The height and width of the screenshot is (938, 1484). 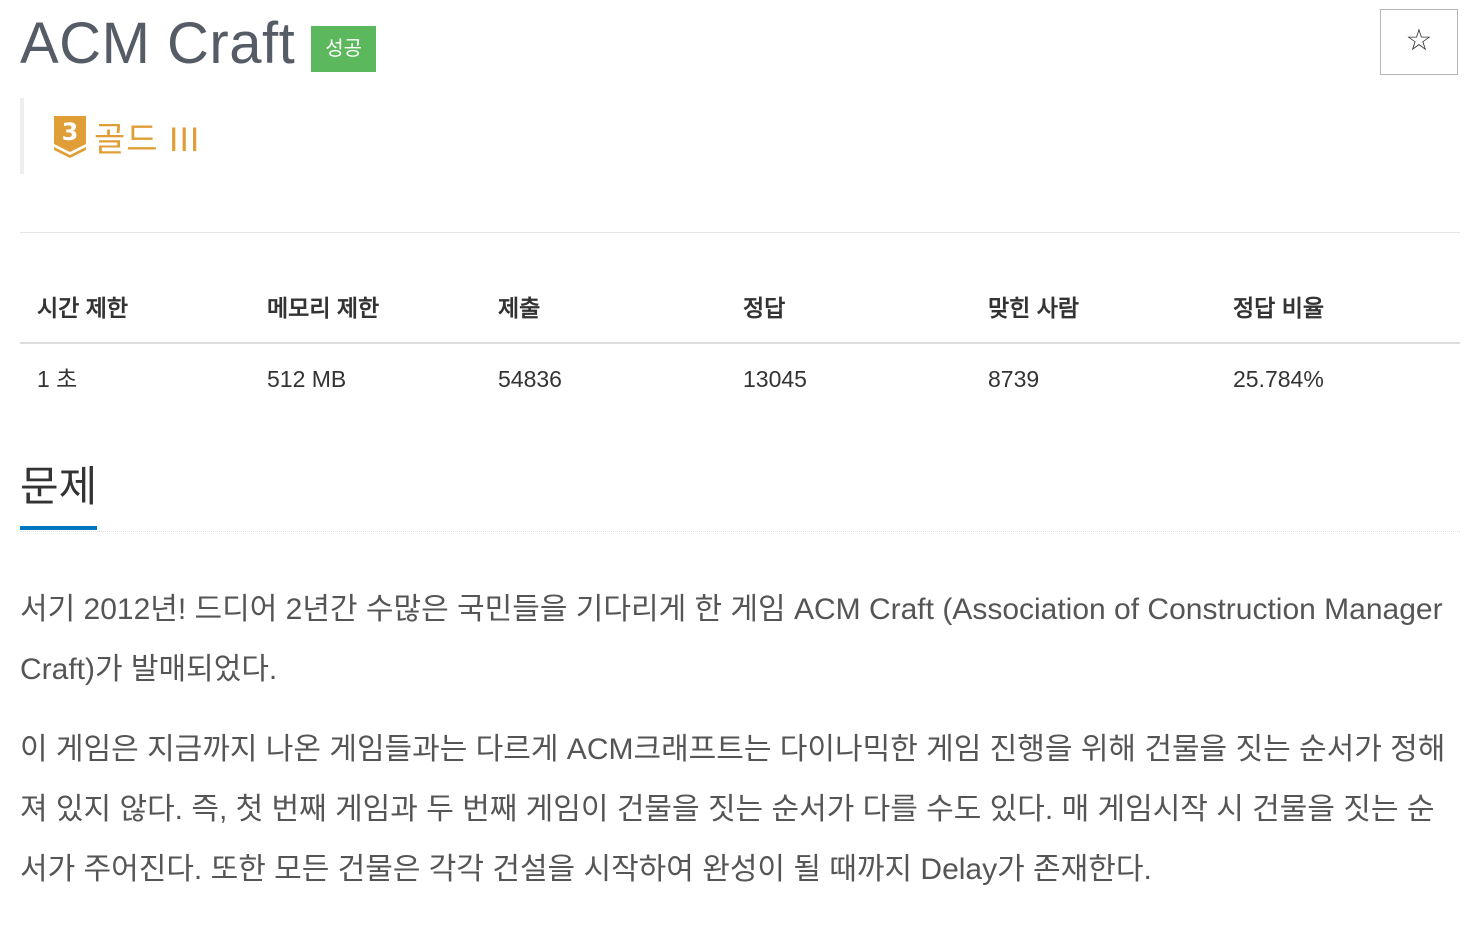 What do you see at coordinates (740, 309) in the screenshot?
I see `stats-header-row: 시간 제한 메모리 제한 제출 정답 맞힌 사람 정답 비율` at bounding box center [740, 309].